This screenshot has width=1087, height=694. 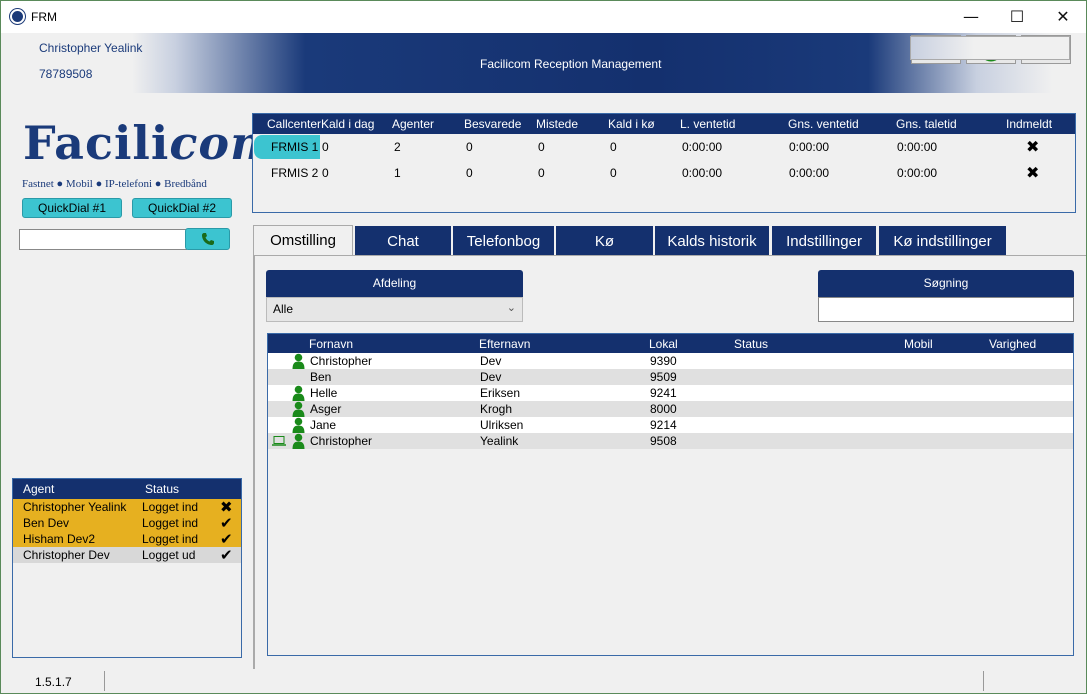 What do you see at coordinates (394, 309) in the screenshot?
I see `department-select: Alle ⌄` at bounding box center [394, 309].